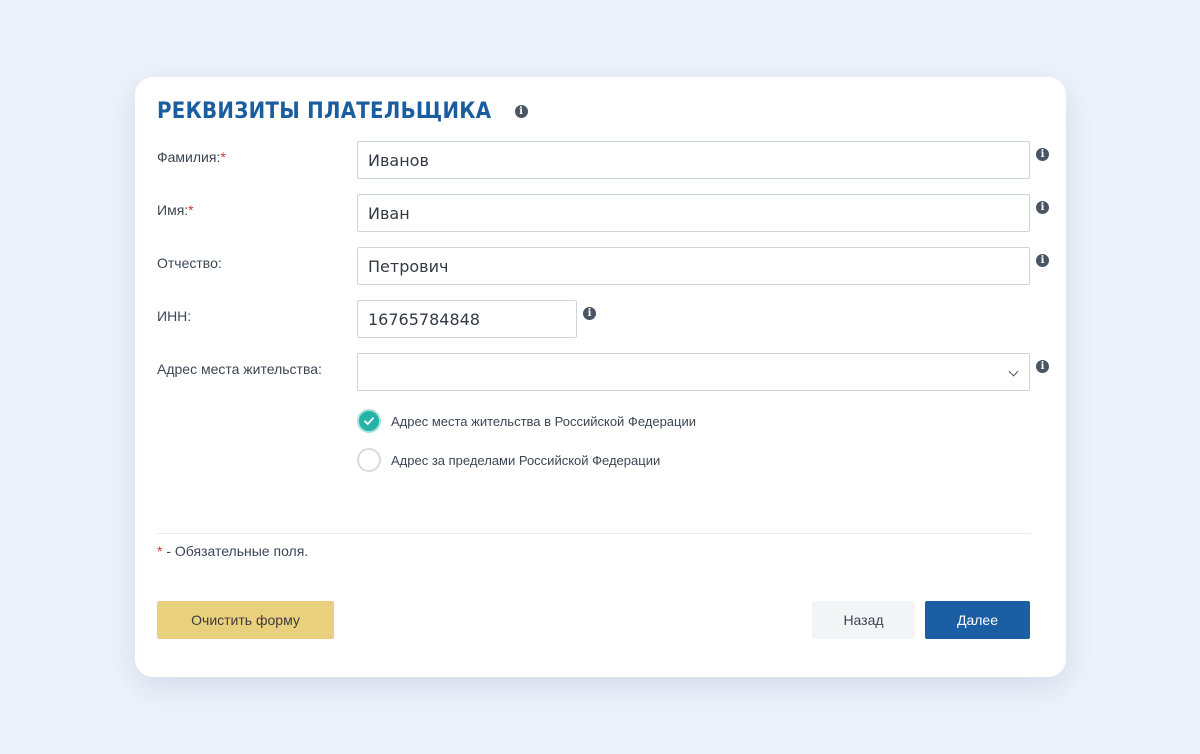  Describe the element at coordinates (233, 551) in the screenshot. I see `required-fields-note: * - Обязательные поля.` at that location.